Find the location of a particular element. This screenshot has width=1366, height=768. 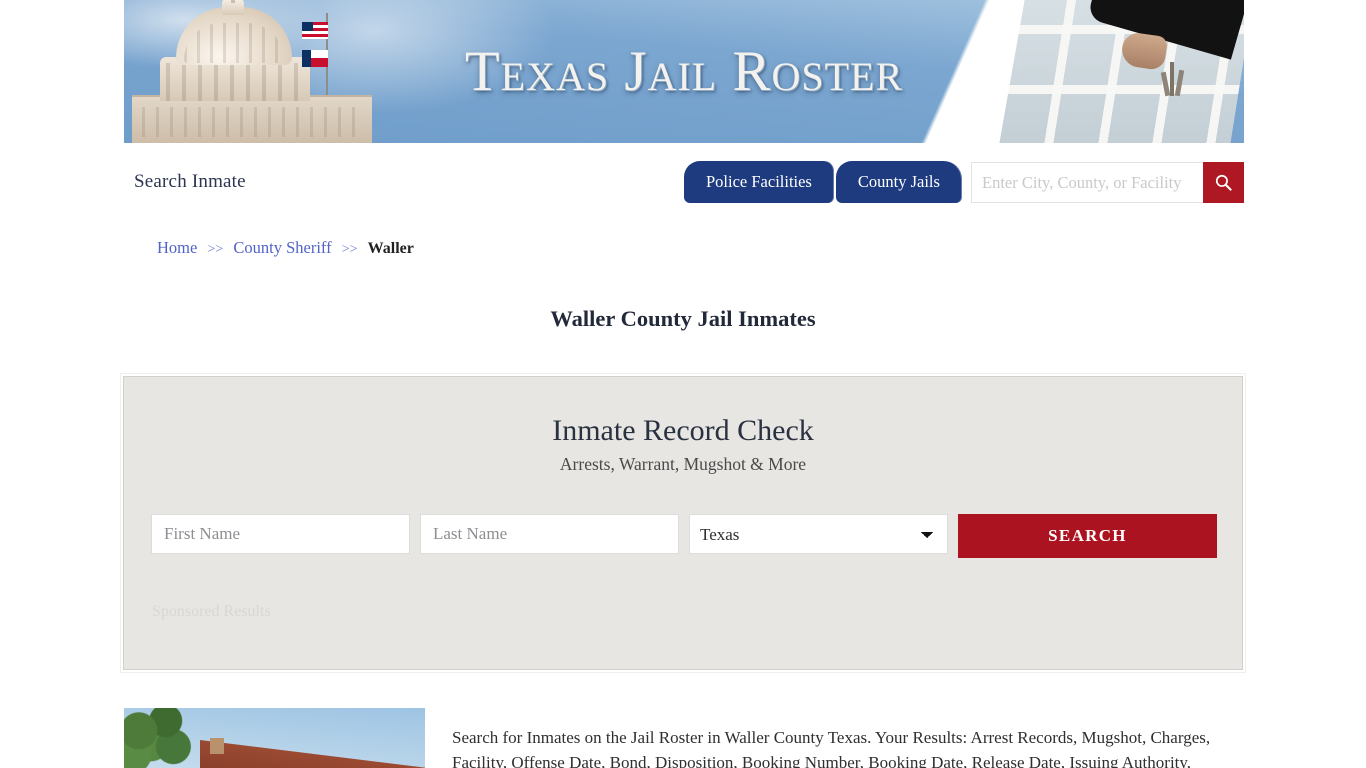

jail-thumbnail-image is located at coordinates (274, 738).